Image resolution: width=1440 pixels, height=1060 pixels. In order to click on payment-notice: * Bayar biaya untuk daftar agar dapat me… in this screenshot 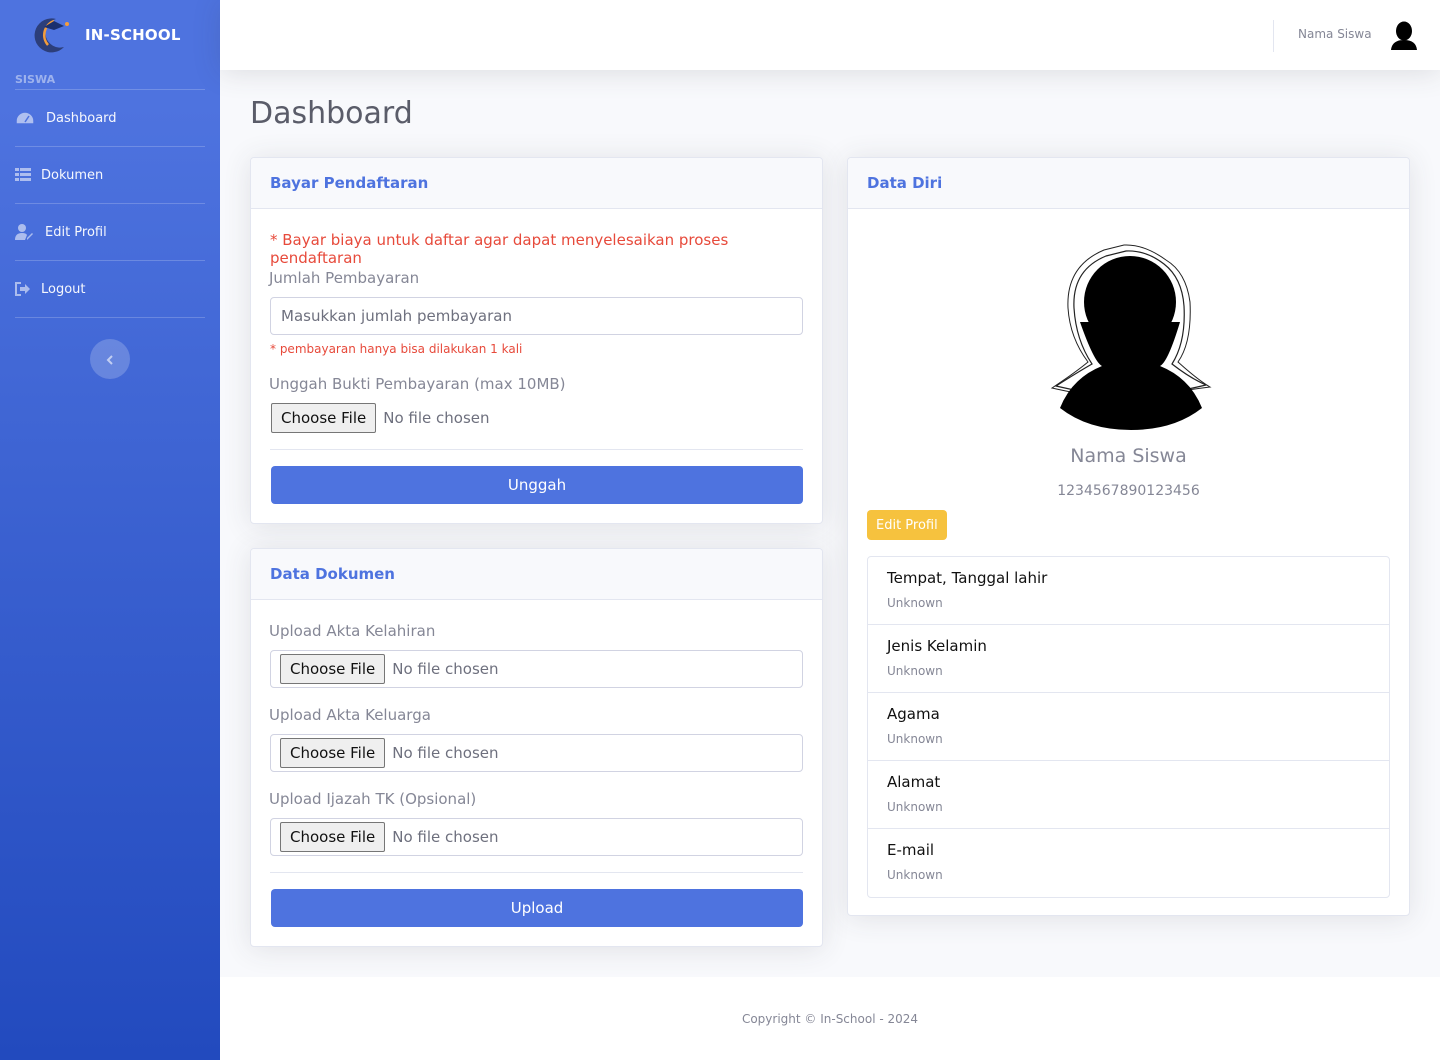, I will do `click(499, 249)`.